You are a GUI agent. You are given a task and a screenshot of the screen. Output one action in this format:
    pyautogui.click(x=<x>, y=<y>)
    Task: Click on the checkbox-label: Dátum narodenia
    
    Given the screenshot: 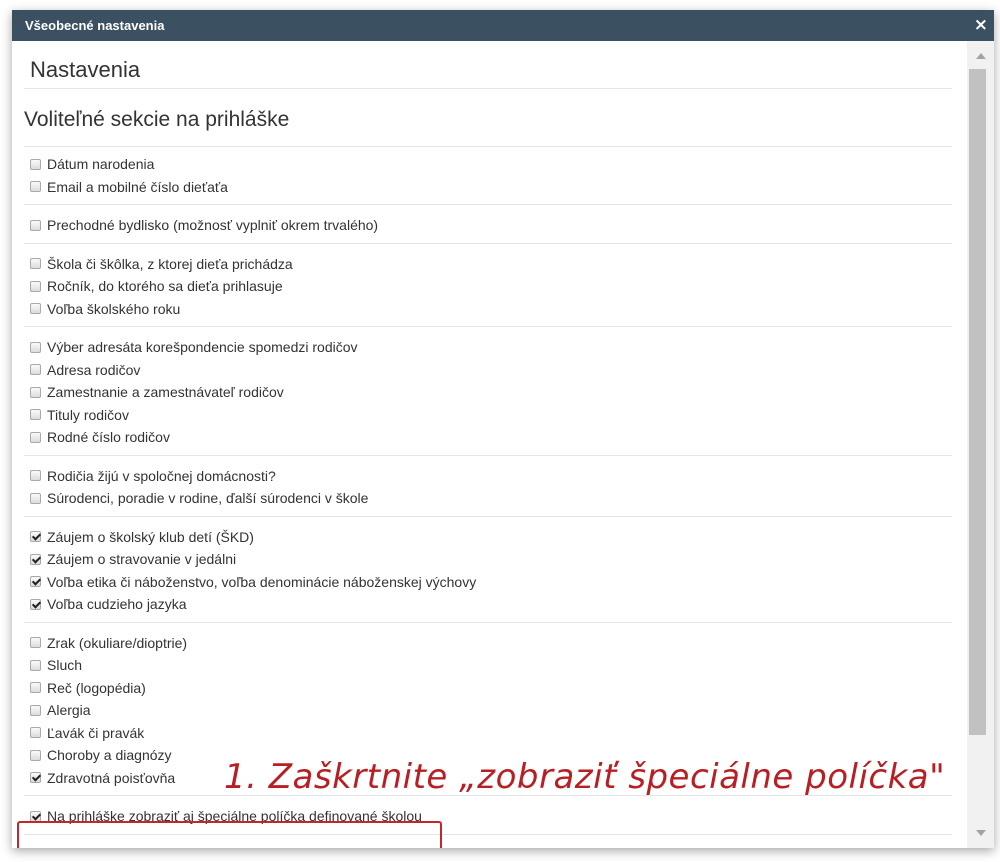 What is the action you would take?
    pyautogui.click(x=100, y=164)
    